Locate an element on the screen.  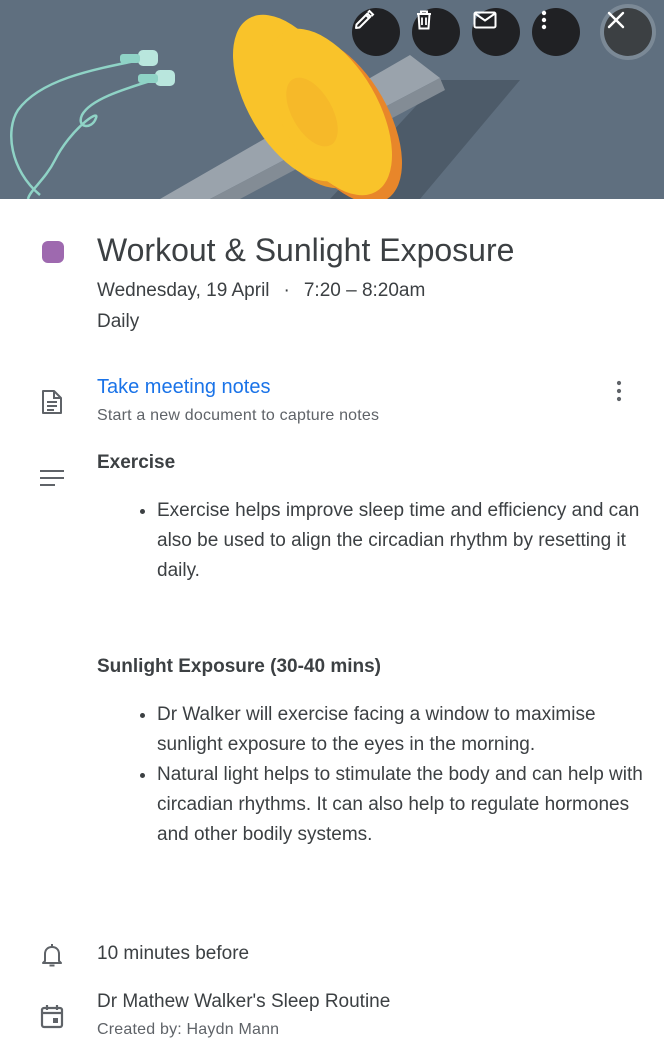
trash-icon is located at coordinates (424, 20).